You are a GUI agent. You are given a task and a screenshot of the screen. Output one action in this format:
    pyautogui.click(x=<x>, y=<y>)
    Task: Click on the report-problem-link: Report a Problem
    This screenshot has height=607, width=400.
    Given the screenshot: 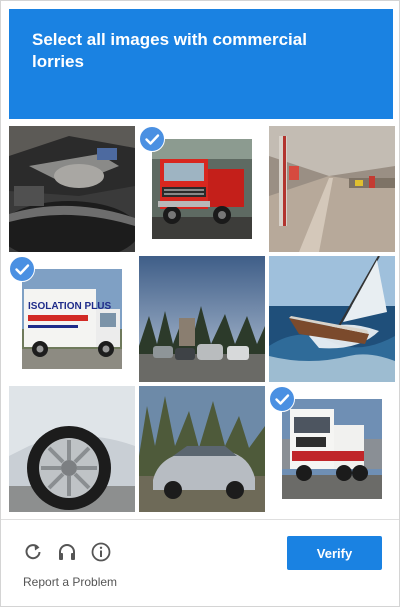 What is the action you would take?
    pyautogui.click(x=70, y=582)
    